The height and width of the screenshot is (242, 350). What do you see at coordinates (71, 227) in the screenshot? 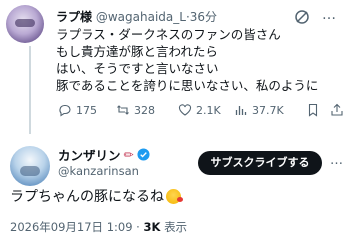
I see `post-date: 2026年09月17日 1:09` at bounding box center [71, 227].